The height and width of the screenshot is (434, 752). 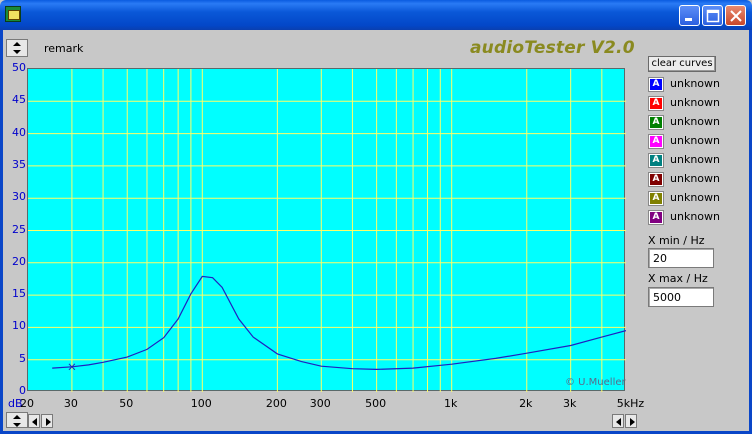 I want to click on y-tick-label: 50, so click(x=19, y=67).